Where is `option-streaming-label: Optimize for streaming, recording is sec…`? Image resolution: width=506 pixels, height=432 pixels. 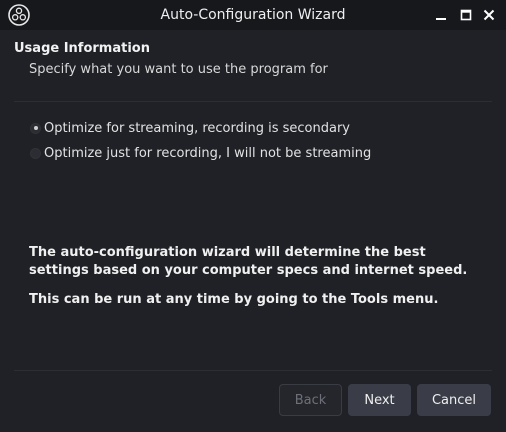 option-streaming-label: Optimize for streaming, recording is sec… is located at coordinates (197, 128).